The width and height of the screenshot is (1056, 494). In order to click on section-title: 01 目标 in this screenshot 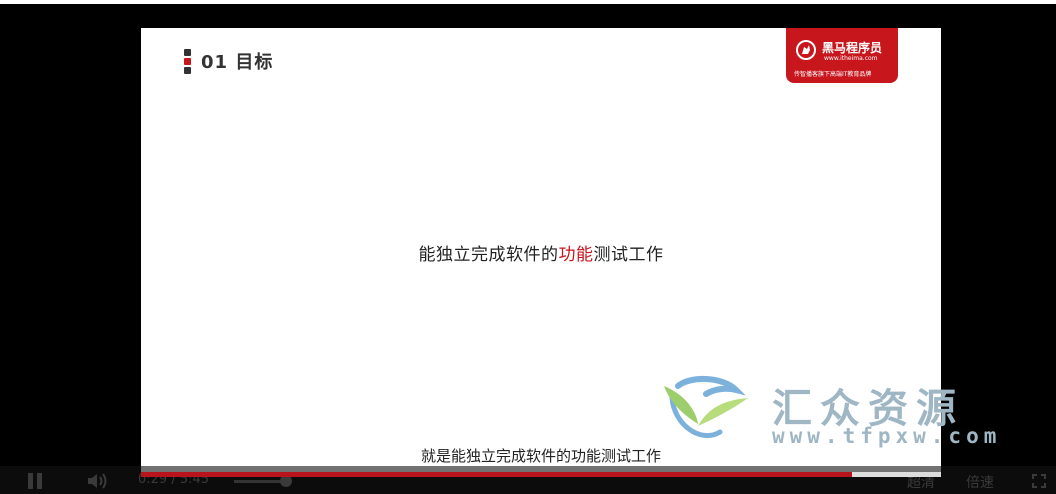, I will do `click(237, 61)`.